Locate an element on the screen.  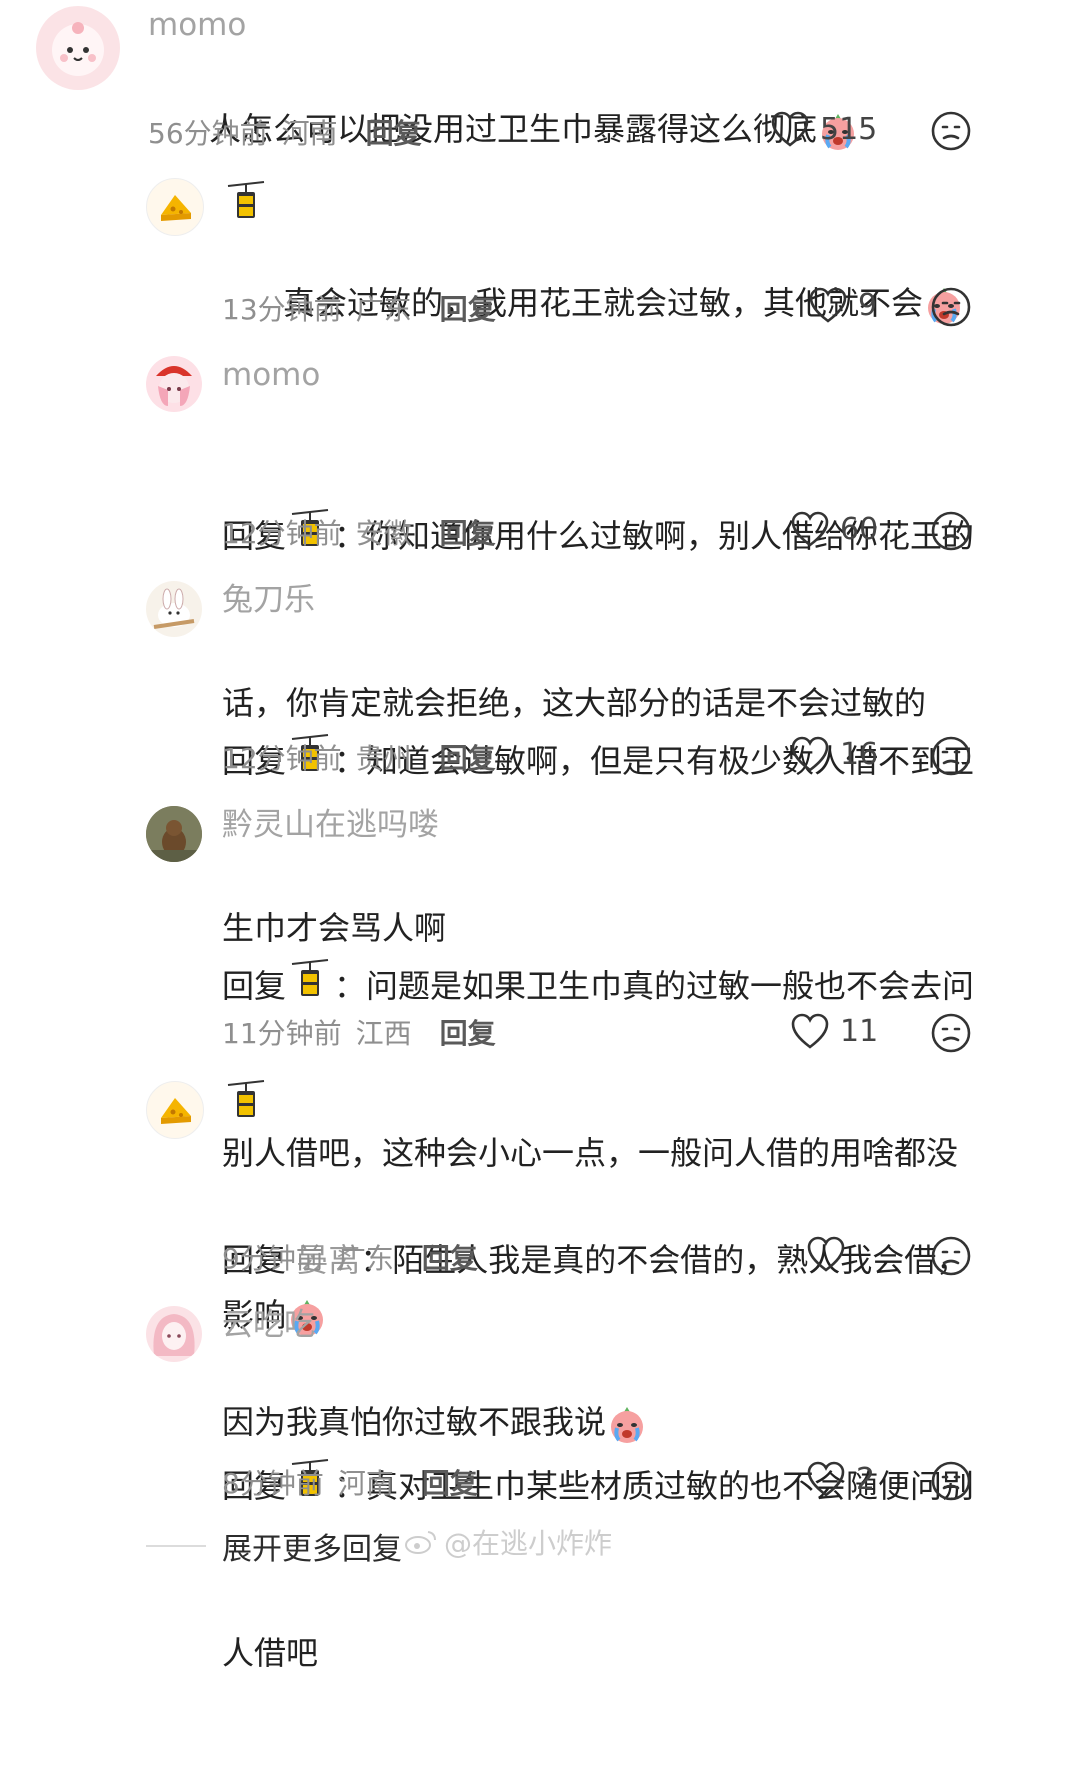
comment-time: 11分钟前 is located at coordinates (282, 1033).